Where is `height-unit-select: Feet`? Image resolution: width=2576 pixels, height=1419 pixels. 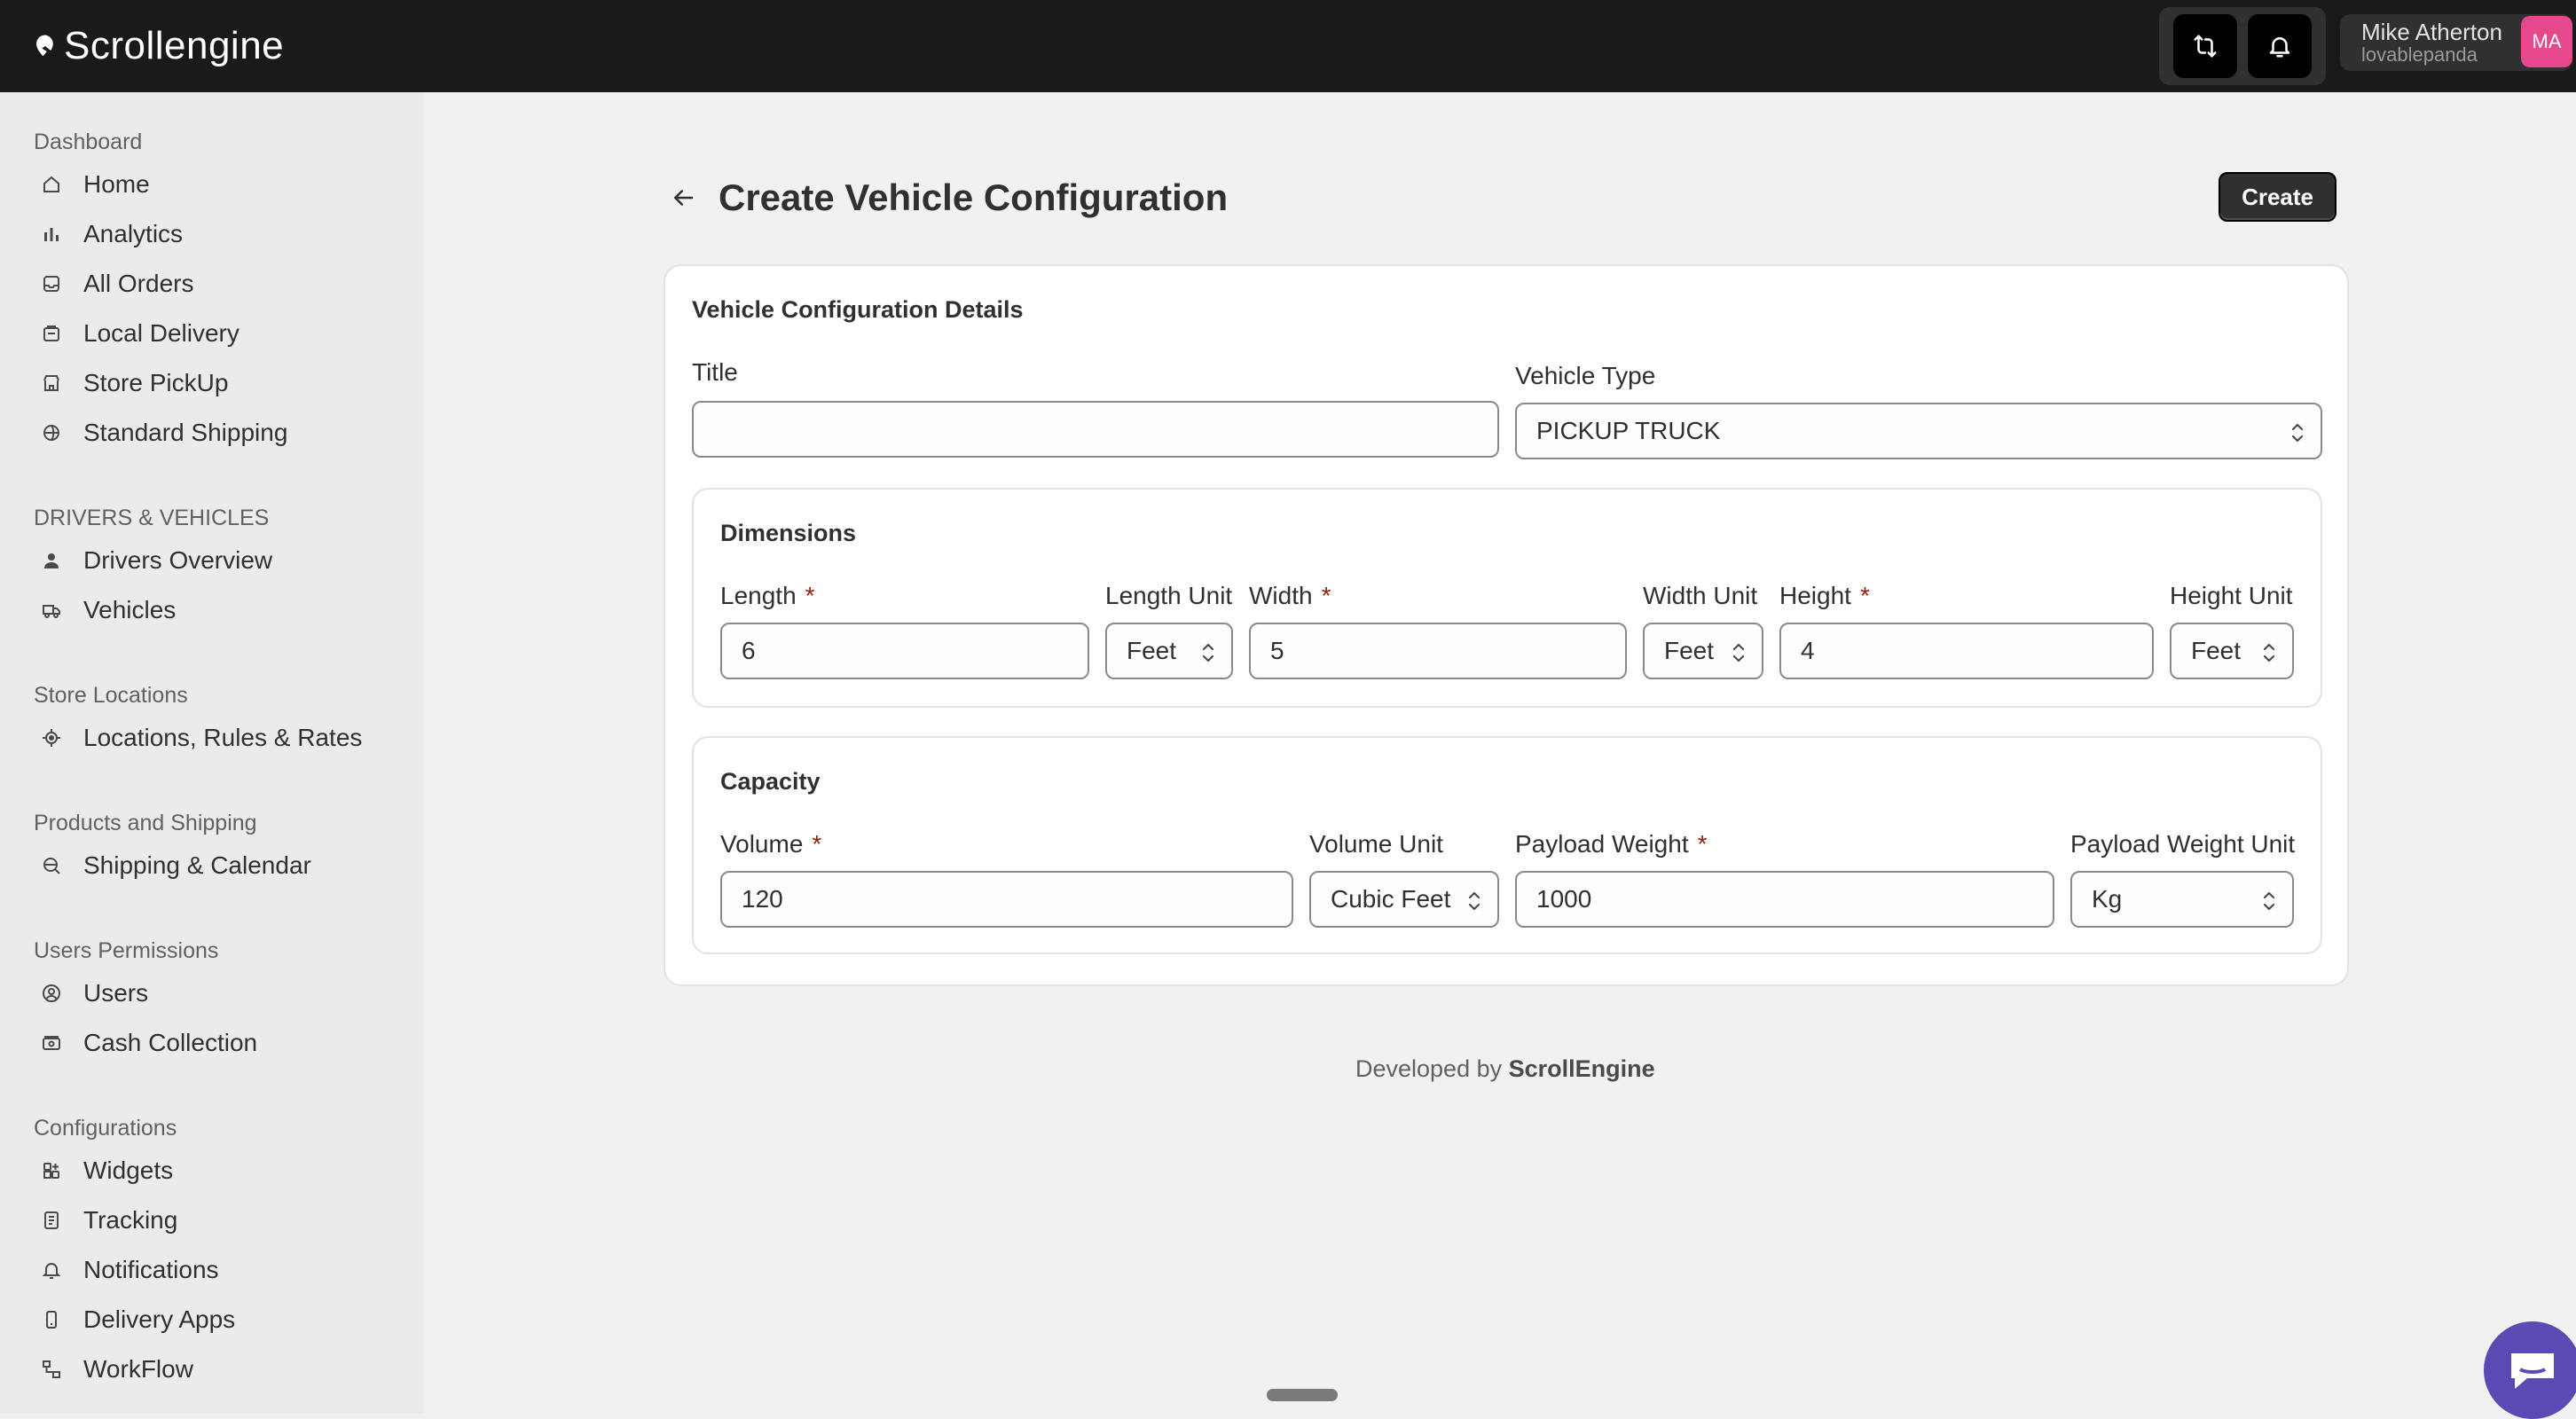 height-unit-select: Feet is located at coordinates (2232, 651).